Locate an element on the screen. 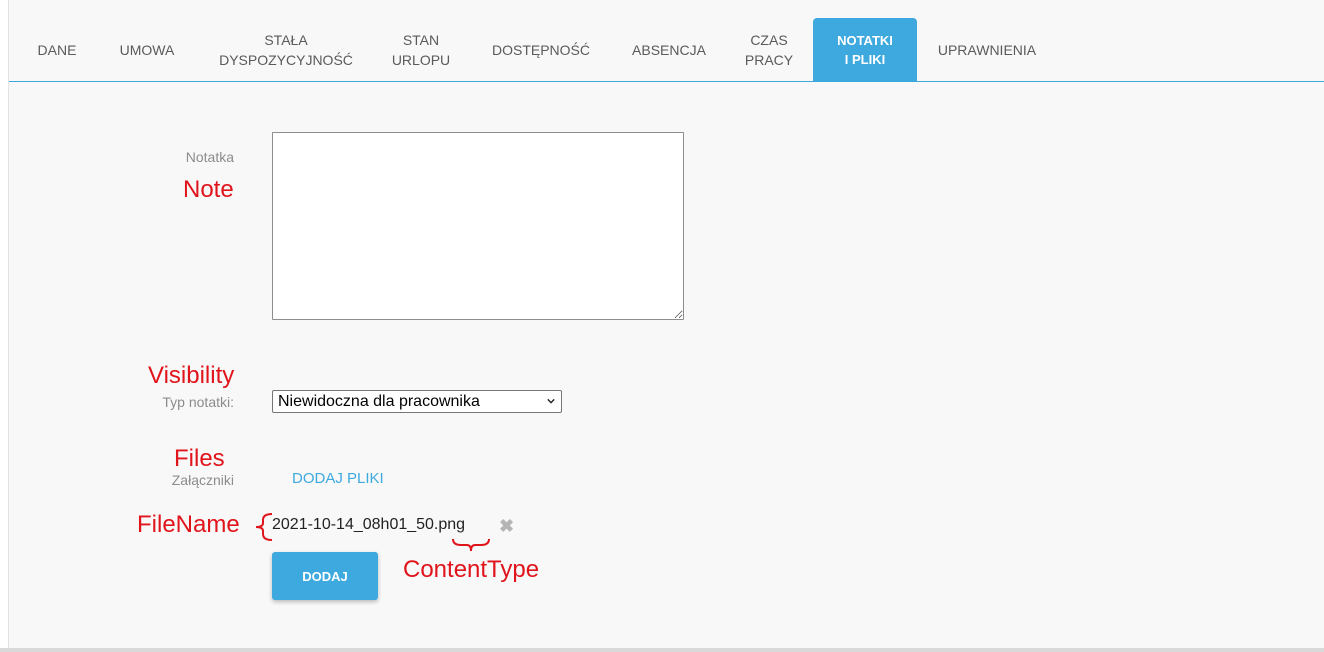 Image resolution: width=1324 pixels, height=652 pixels. annotation-content-type: ContentType is located at coordinates (471, 569).